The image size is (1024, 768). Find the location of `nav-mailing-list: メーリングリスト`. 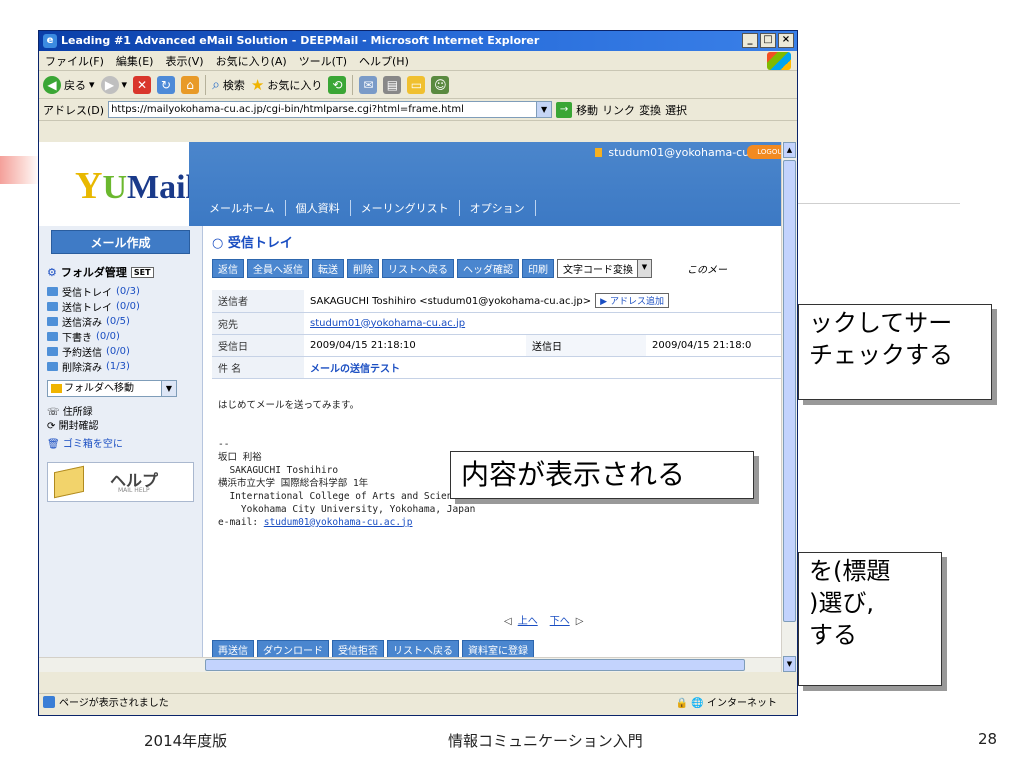

nav-mailing-list: メーリングリスト is located at coordinates (405, 208).